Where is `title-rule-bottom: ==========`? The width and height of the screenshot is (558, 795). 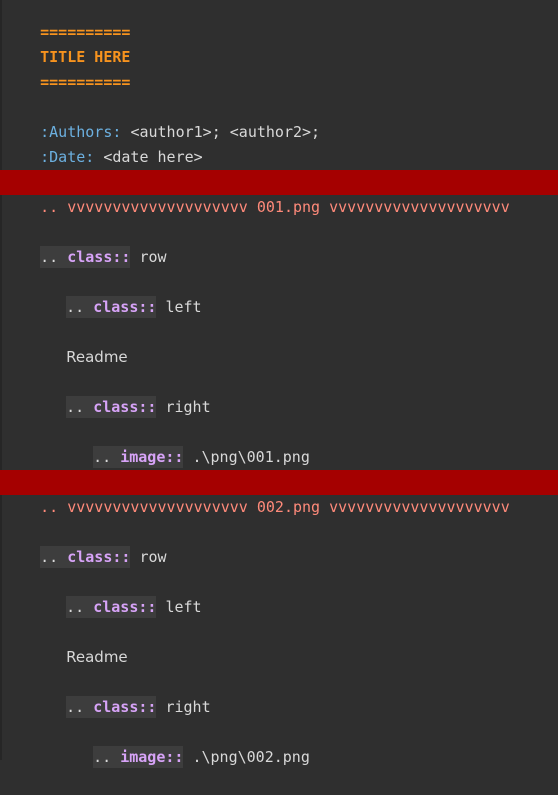
title-rule-bottom: ========== is located at coordinates (279, 68).